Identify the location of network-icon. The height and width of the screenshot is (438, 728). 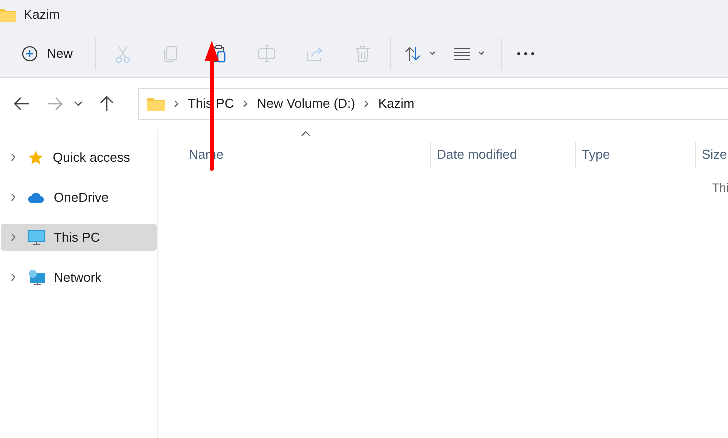
(36, 278).